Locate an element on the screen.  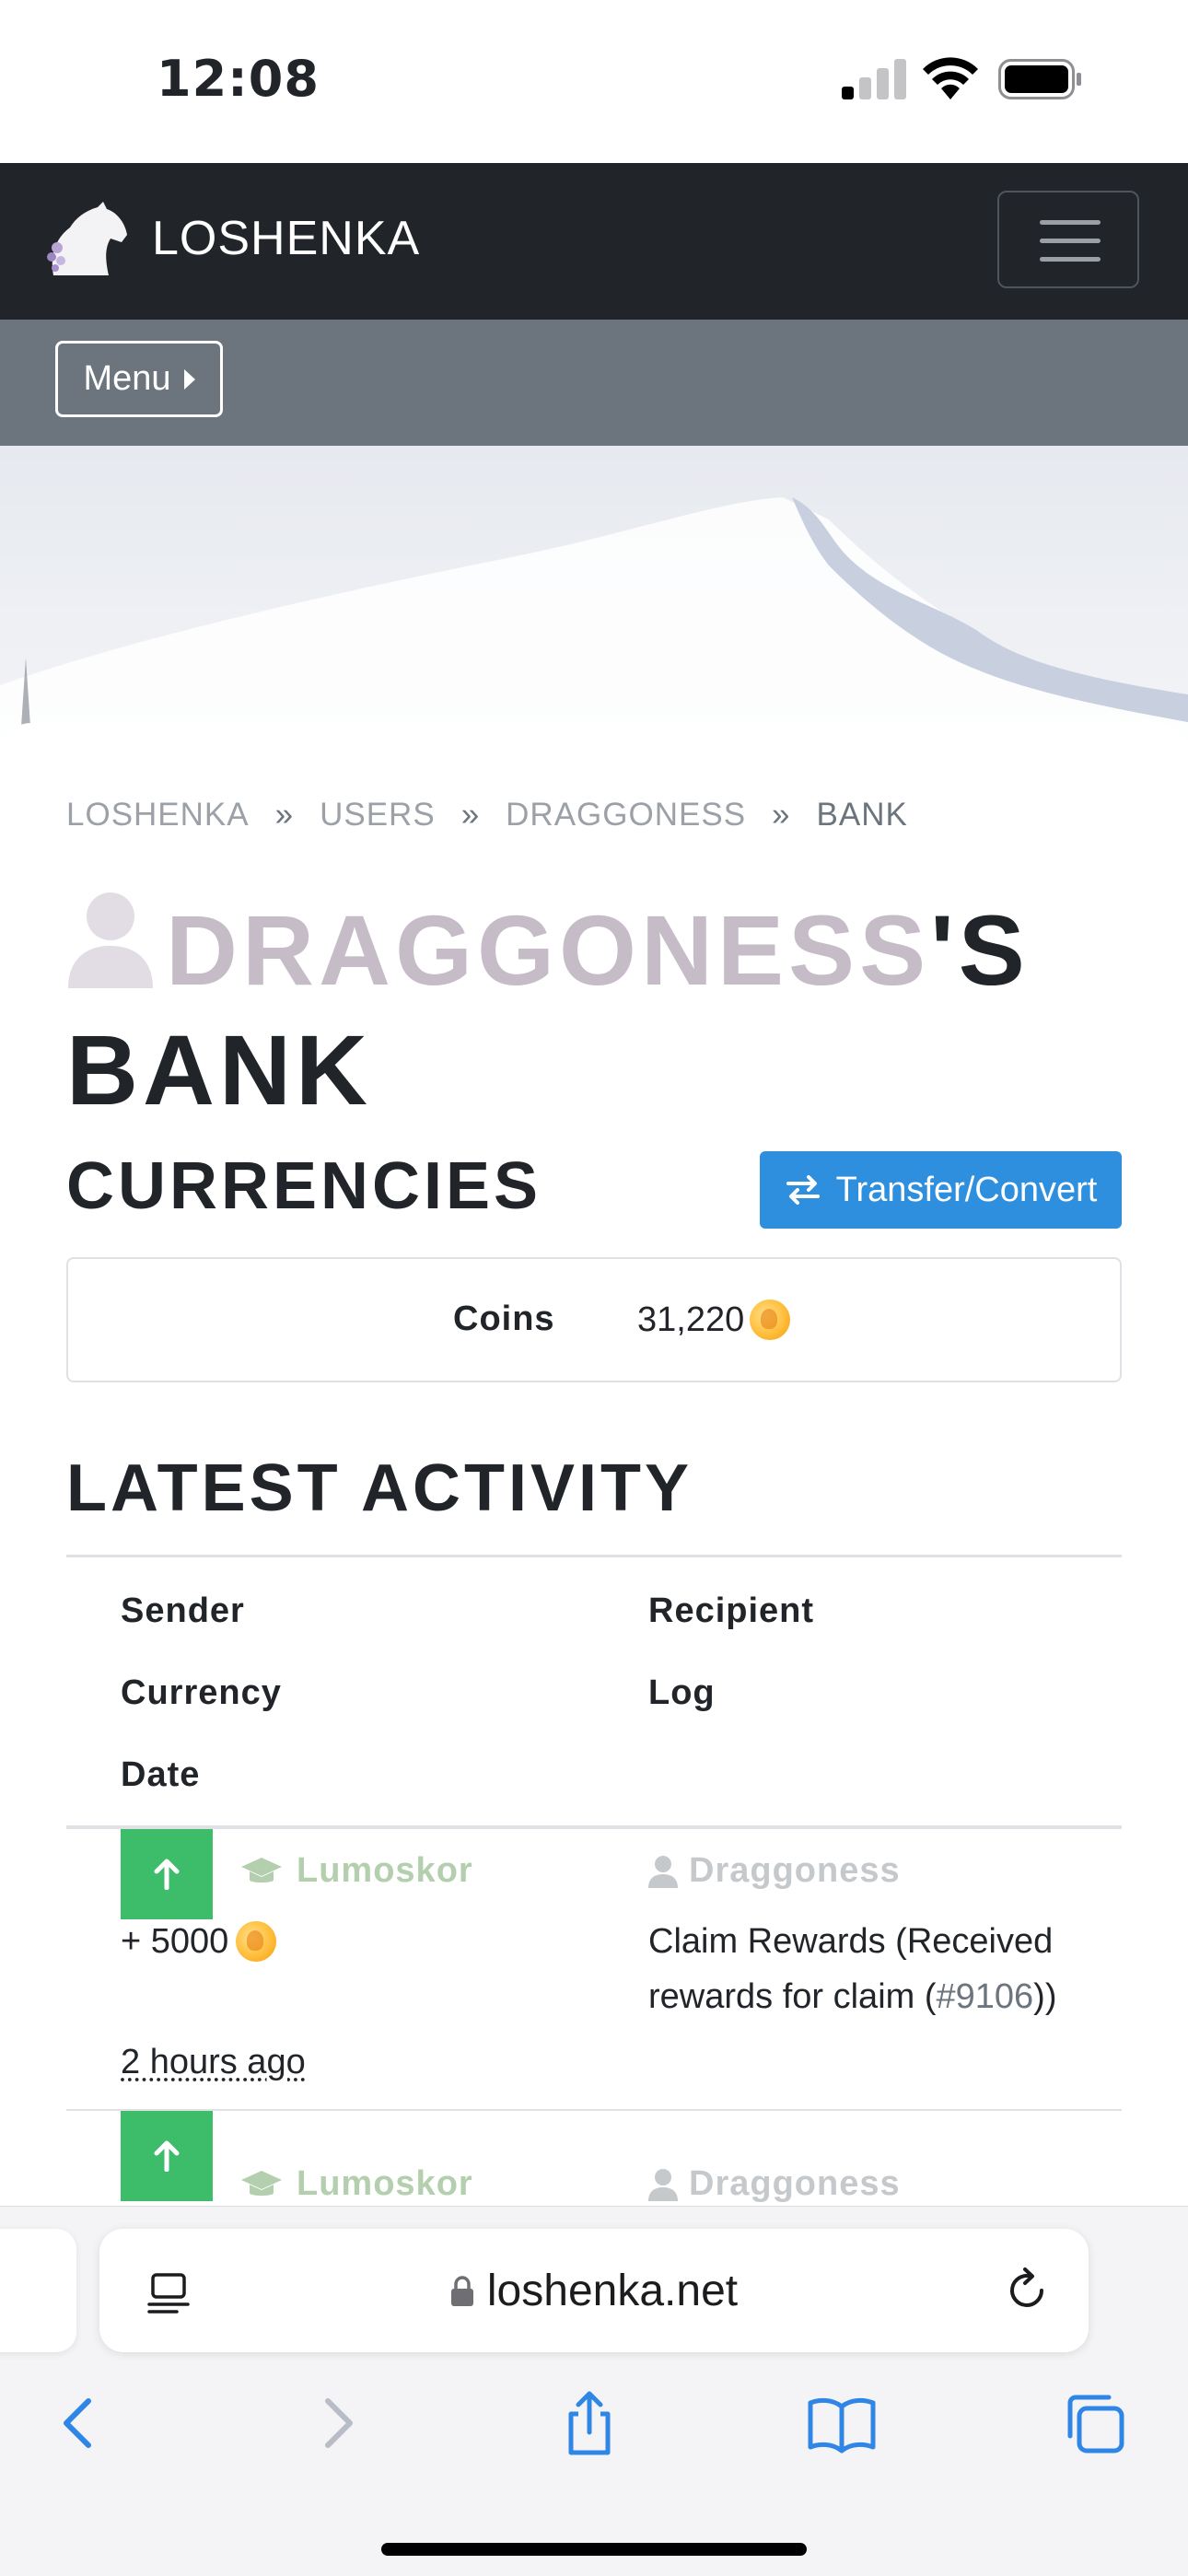
url-display: loshenka.net is located at coordinates (594, 2291).